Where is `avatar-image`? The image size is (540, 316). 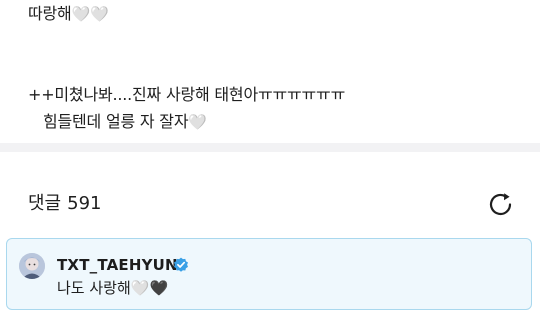 avatar-image is located at coordinates (32, 266).